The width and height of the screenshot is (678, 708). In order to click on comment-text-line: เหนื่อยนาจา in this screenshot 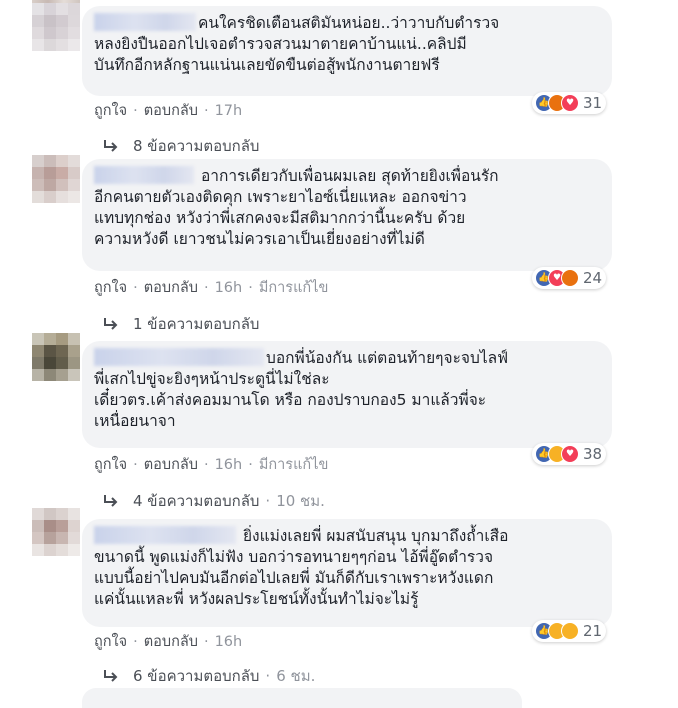, I will do `click(135, 421)`.